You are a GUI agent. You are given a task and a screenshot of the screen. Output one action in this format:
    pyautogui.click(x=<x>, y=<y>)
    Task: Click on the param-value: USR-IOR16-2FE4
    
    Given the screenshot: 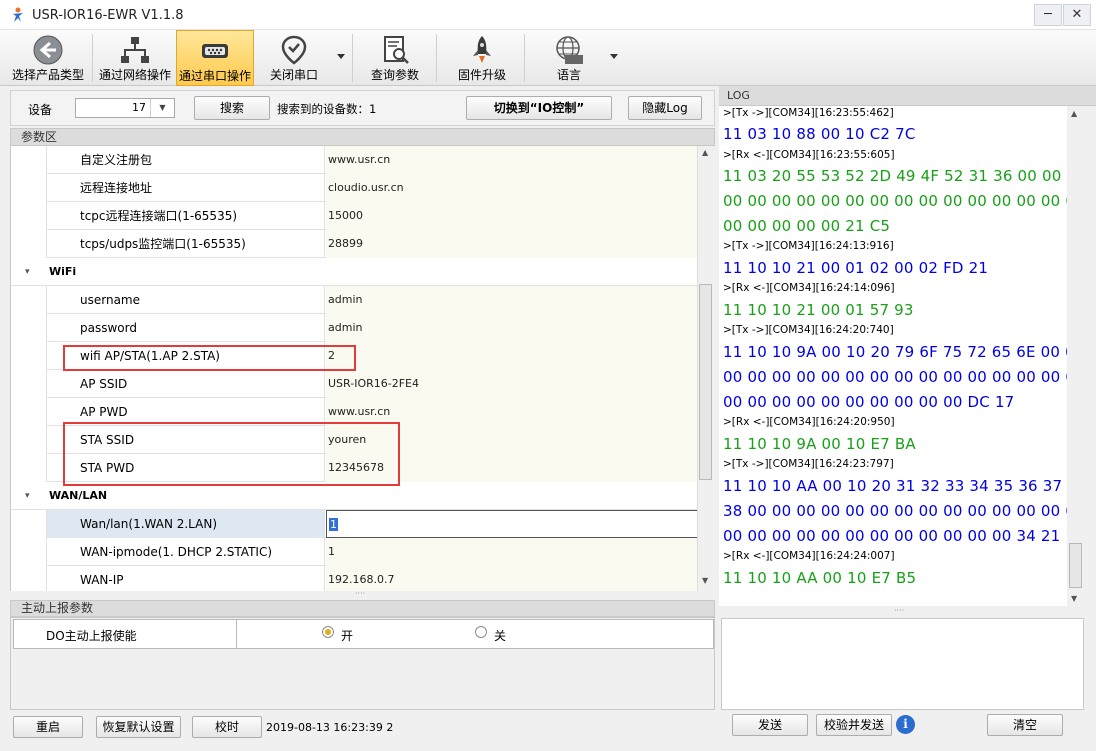 What is the action you would take?
    pyautogui.click(x=511, y=384)
    